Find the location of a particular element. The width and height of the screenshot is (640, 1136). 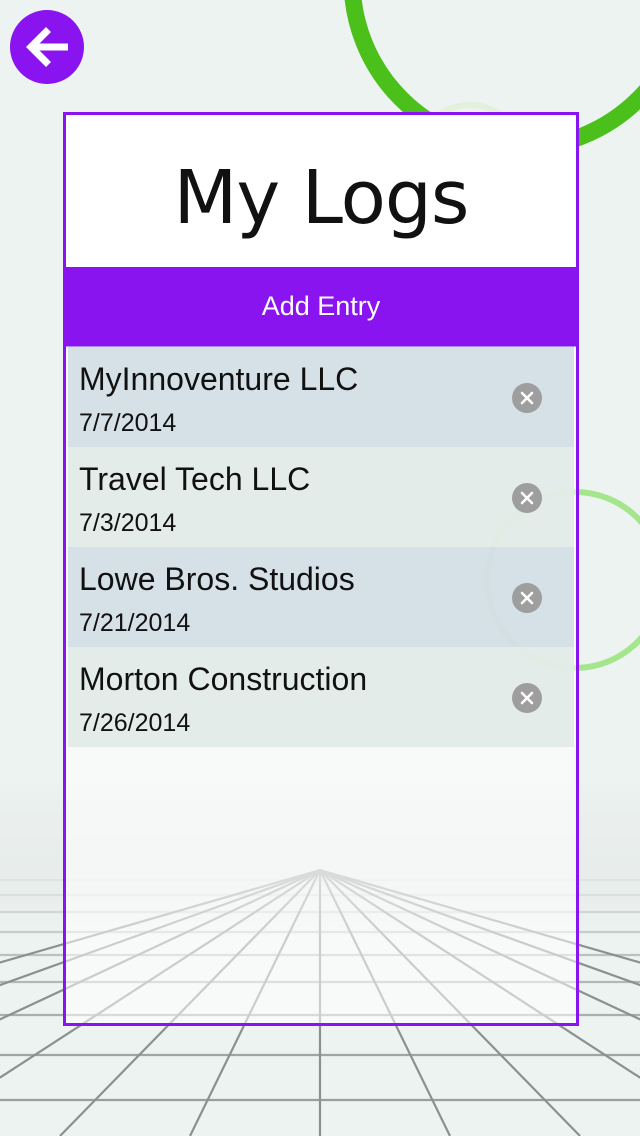

log-list-item: Lowe Bros. Studios 7/21/2014 is located at coordinates (321, 597).